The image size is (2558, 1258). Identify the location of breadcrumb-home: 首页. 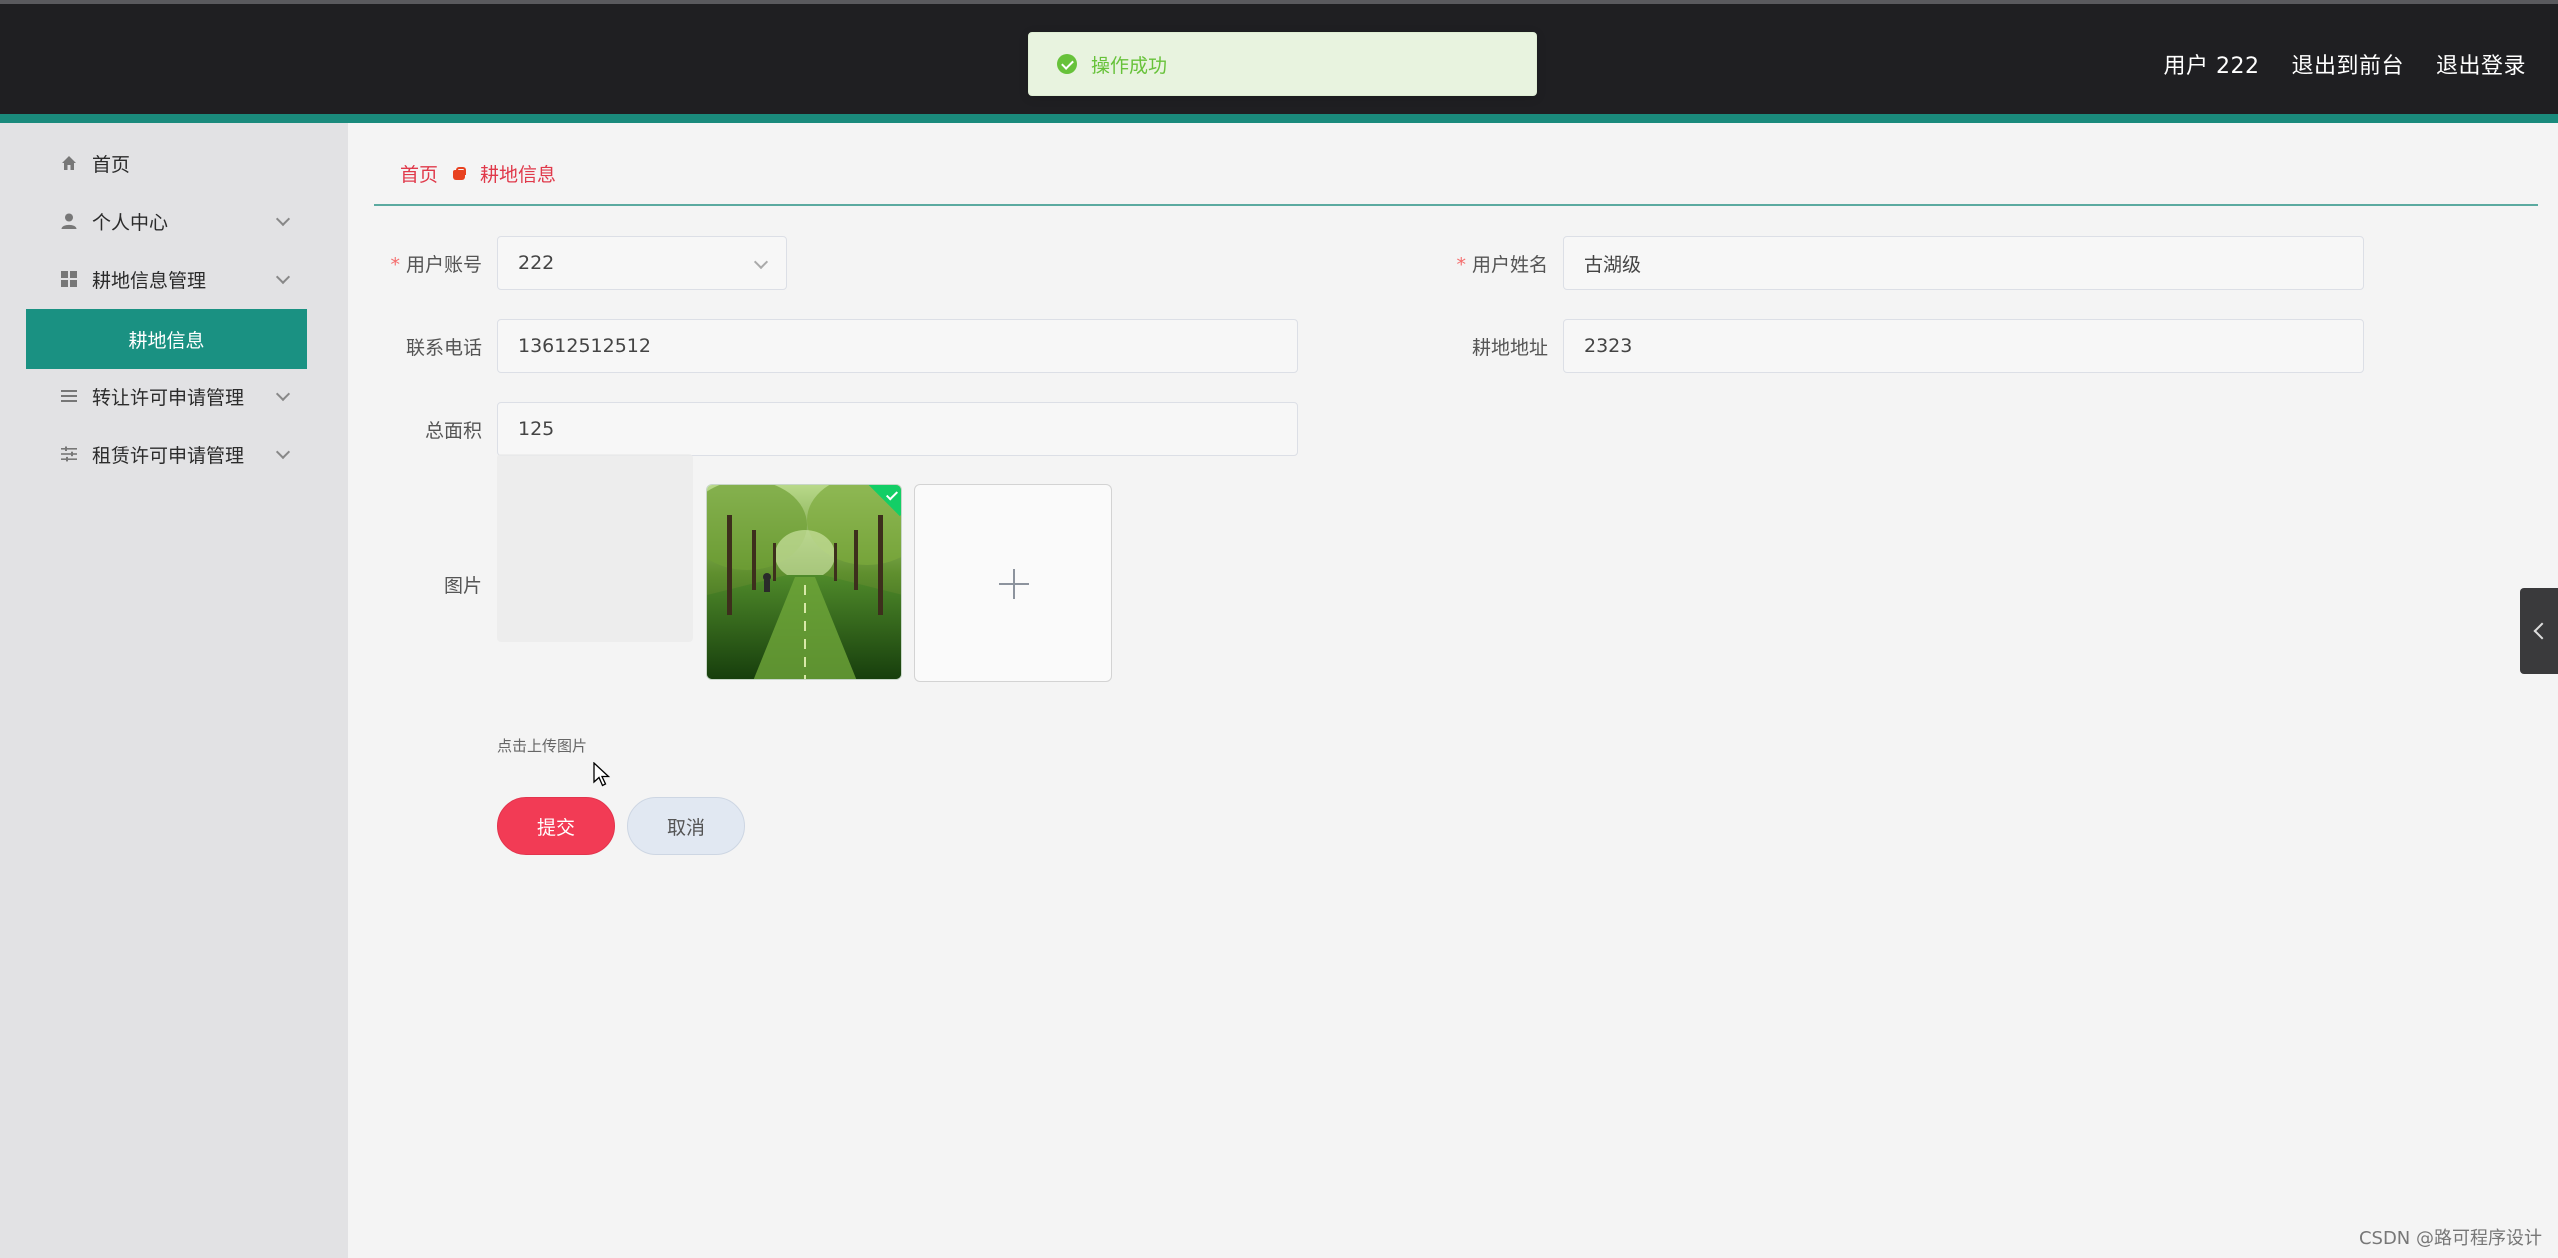
(419, 173).